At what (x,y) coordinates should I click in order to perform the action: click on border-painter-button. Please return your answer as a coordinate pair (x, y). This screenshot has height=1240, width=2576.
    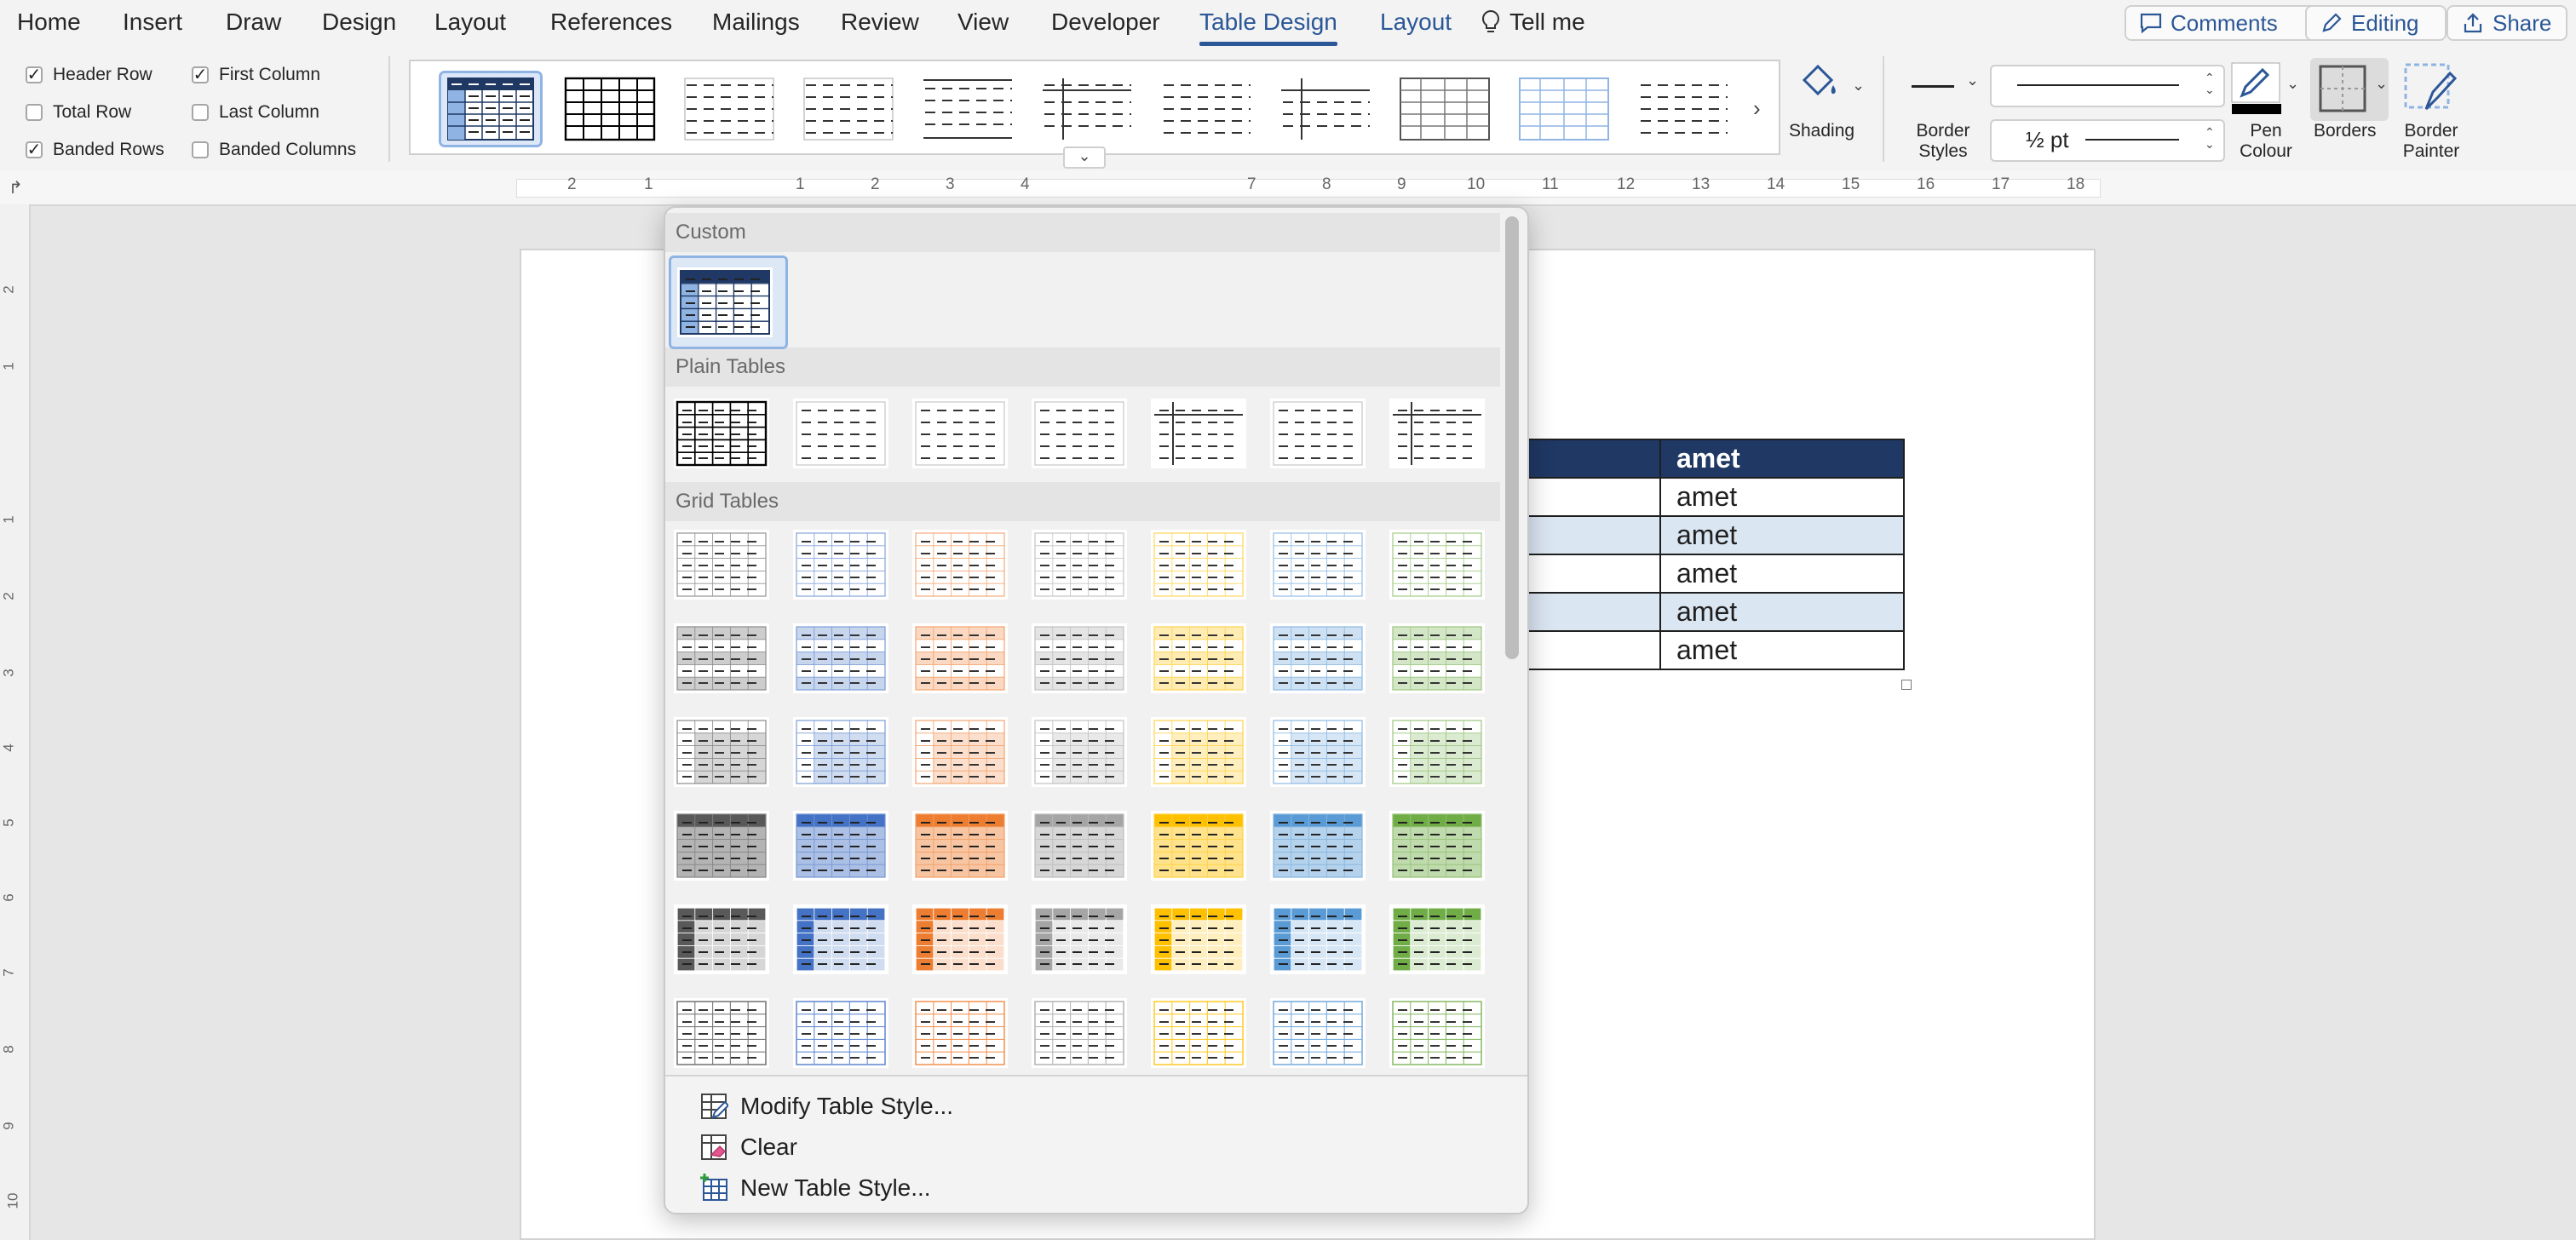
    Looking at the image, I should click on (2431, 89).